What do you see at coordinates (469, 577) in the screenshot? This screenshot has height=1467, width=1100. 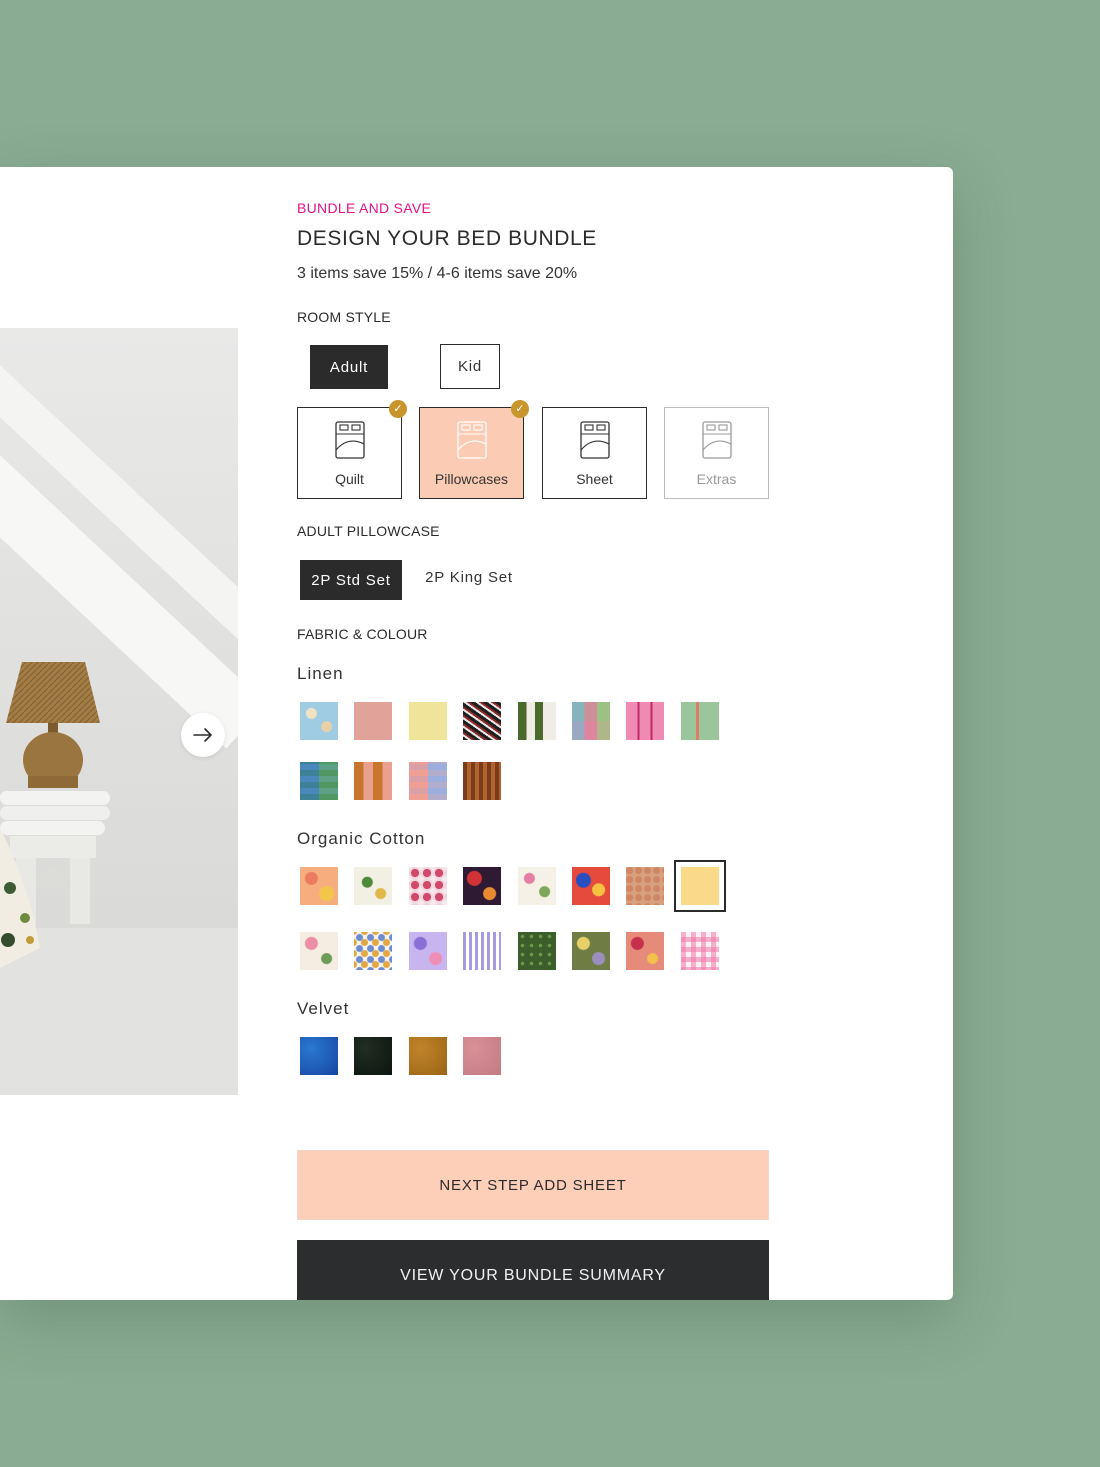 I see `size-2p-king-set: 2P King Set` at bounding box center [469, 577].